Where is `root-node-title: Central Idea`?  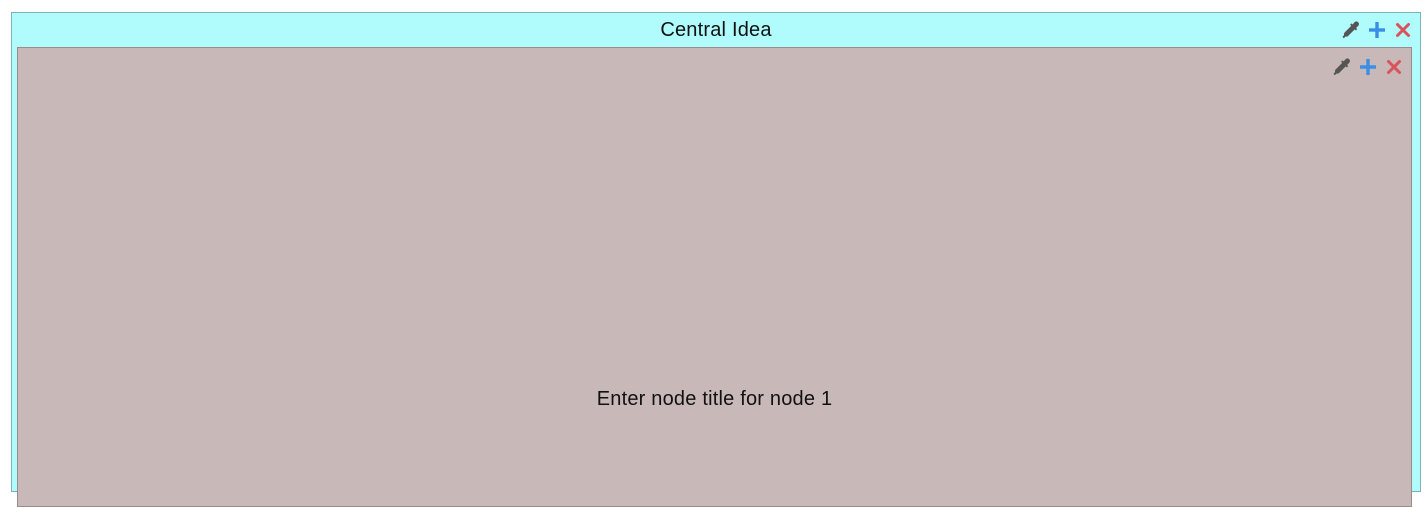
root-node-title: Central Idea is located at coordinates (715, 30).